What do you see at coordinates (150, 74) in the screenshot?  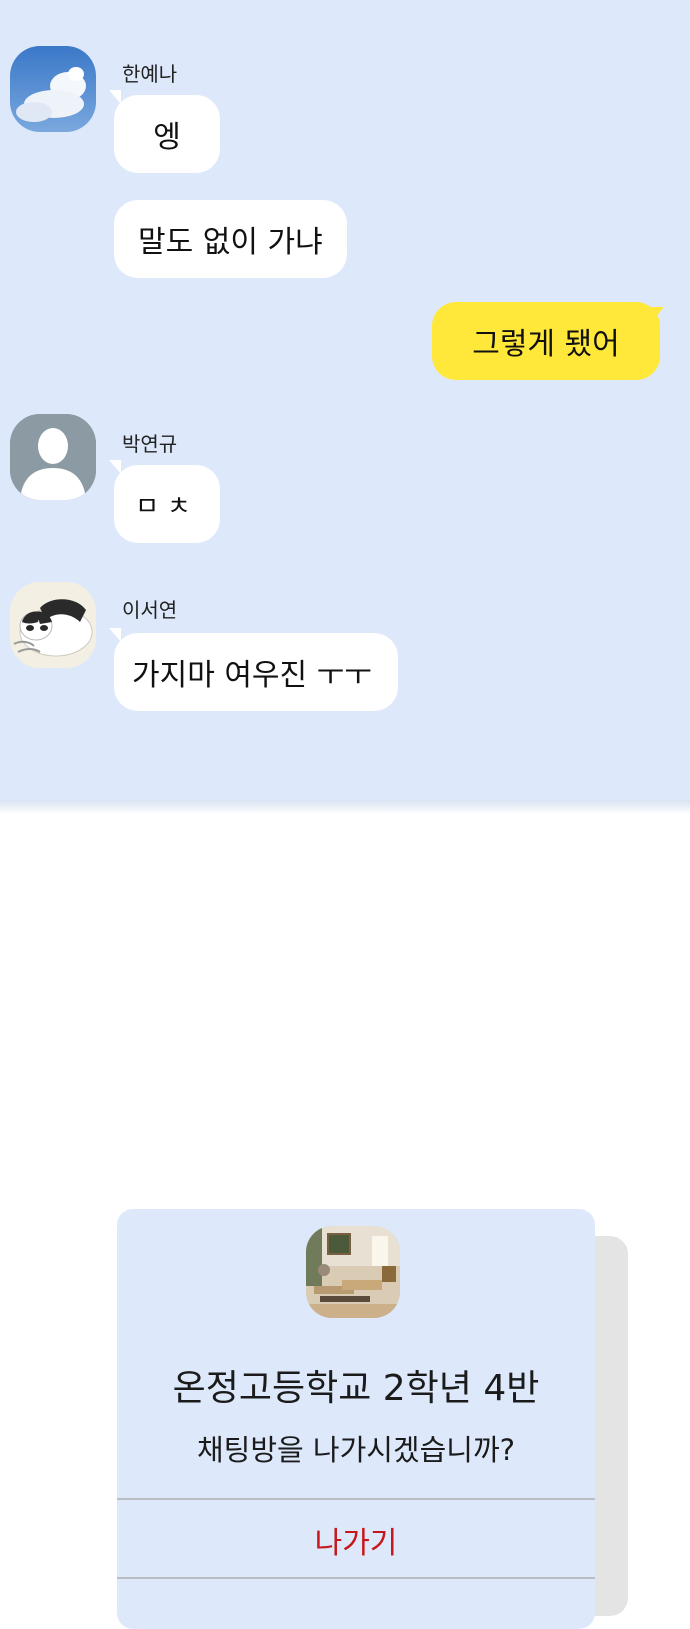 I see `sender-name: 한예나` at bounding box center [150, 74].